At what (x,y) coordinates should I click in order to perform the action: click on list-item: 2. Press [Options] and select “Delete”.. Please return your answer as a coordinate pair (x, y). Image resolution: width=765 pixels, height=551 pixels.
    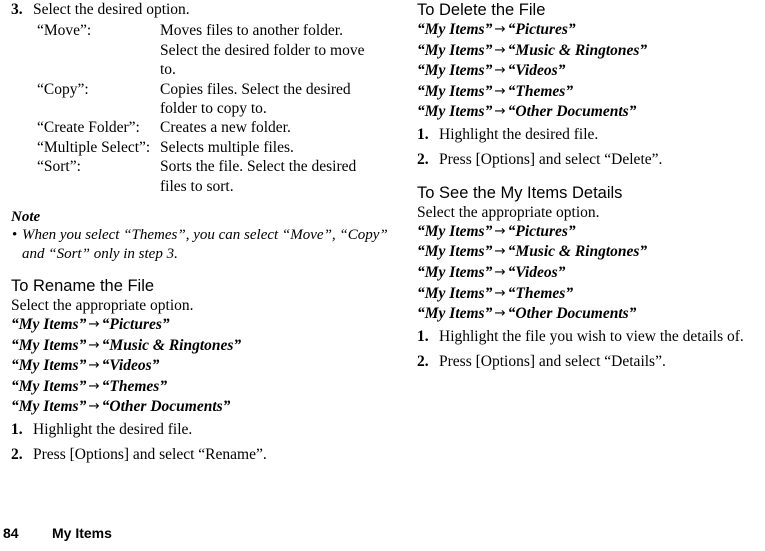
    Looking at the image, I should click on (591, 159).